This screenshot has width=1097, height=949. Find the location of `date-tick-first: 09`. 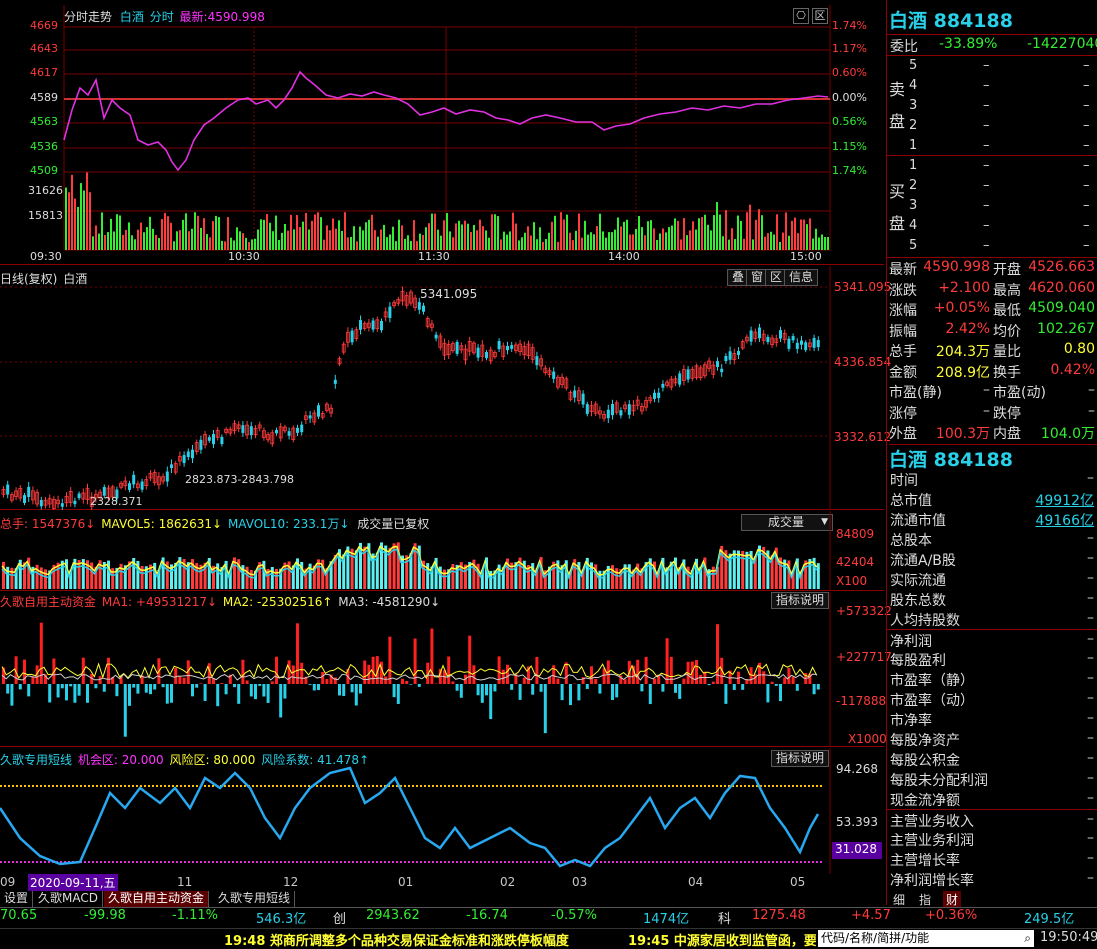

date-tick-first: 09 is located at coordinates (7, 882).